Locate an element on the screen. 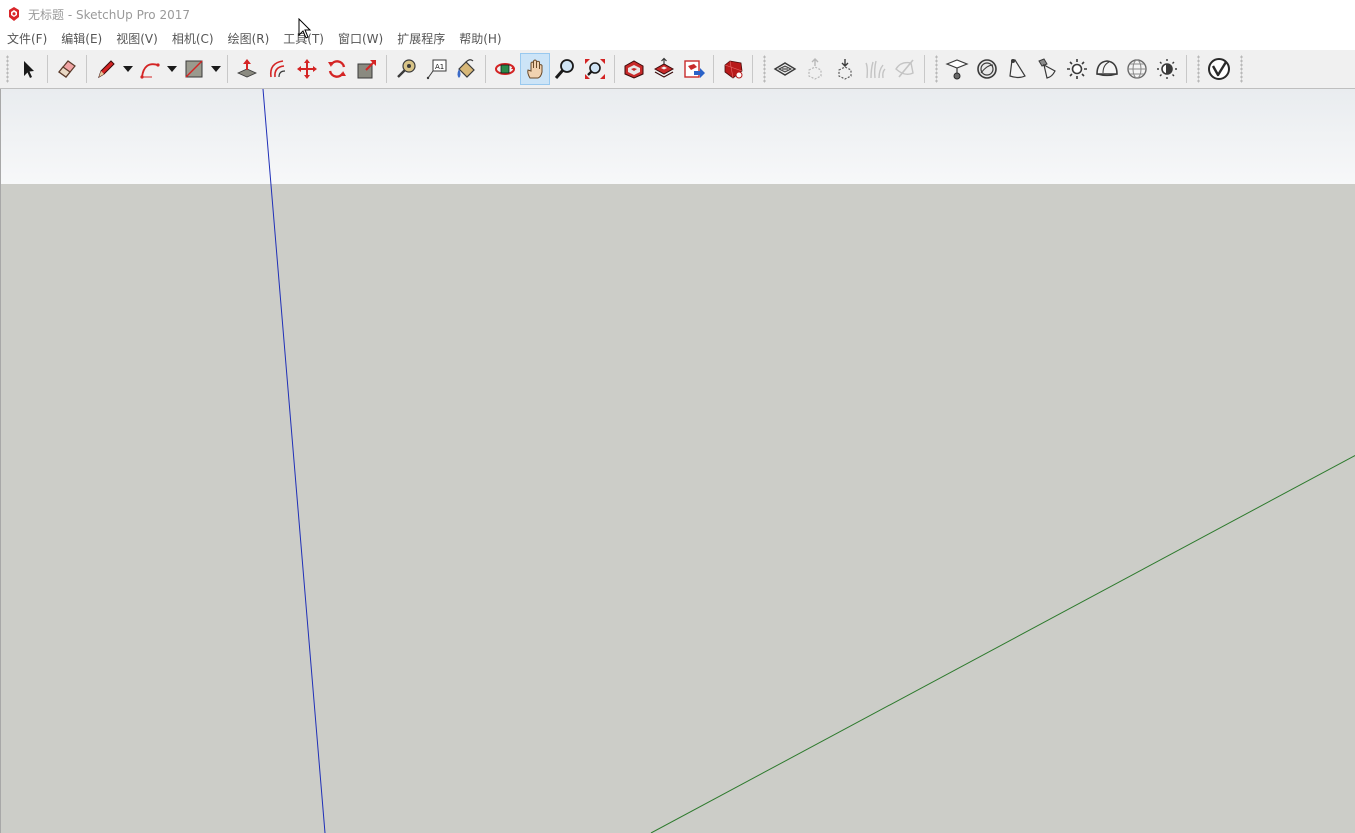 Image resolution: width=1355 pixels, height=833 pixels. vray-mesh-light-button is located at coordinates (1167, 69).